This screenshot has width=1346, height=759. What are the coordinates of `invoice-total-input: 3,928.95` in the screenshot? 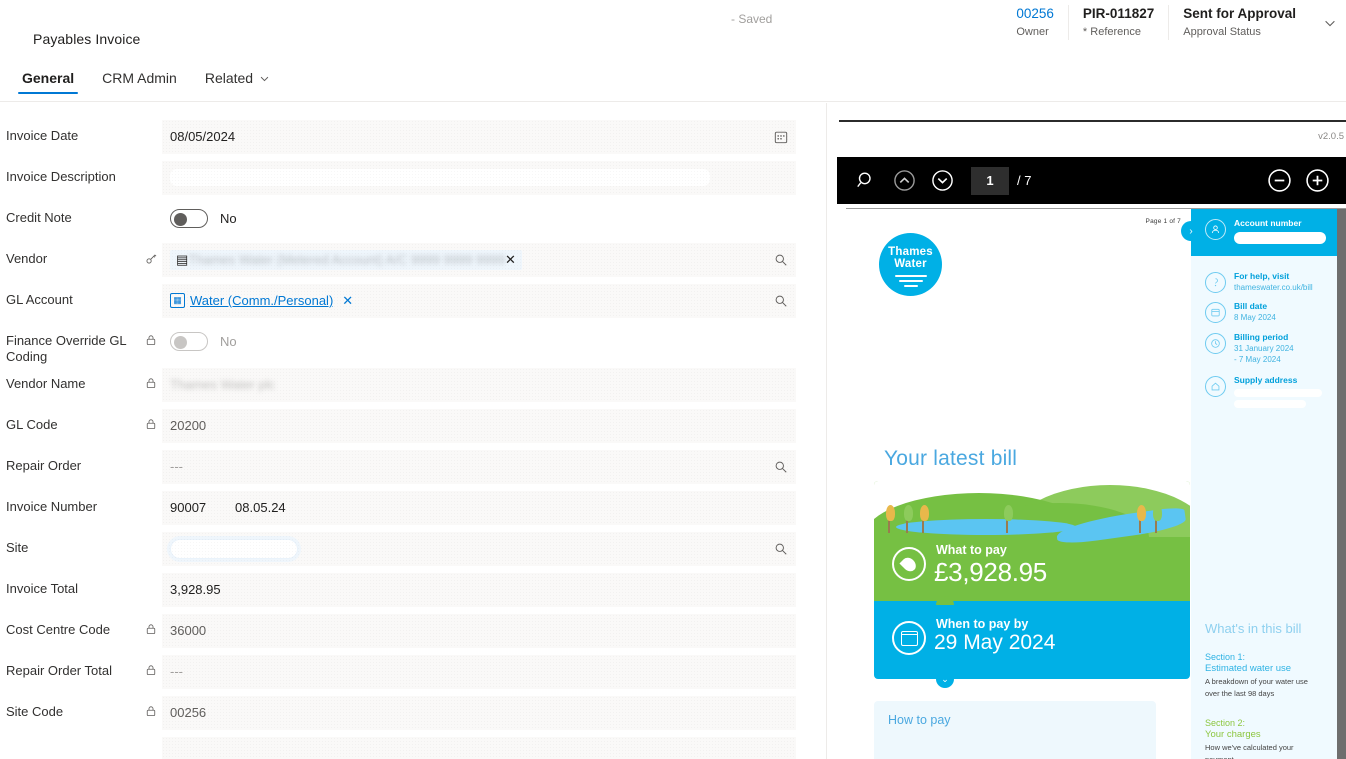 It's located at (479, 590).